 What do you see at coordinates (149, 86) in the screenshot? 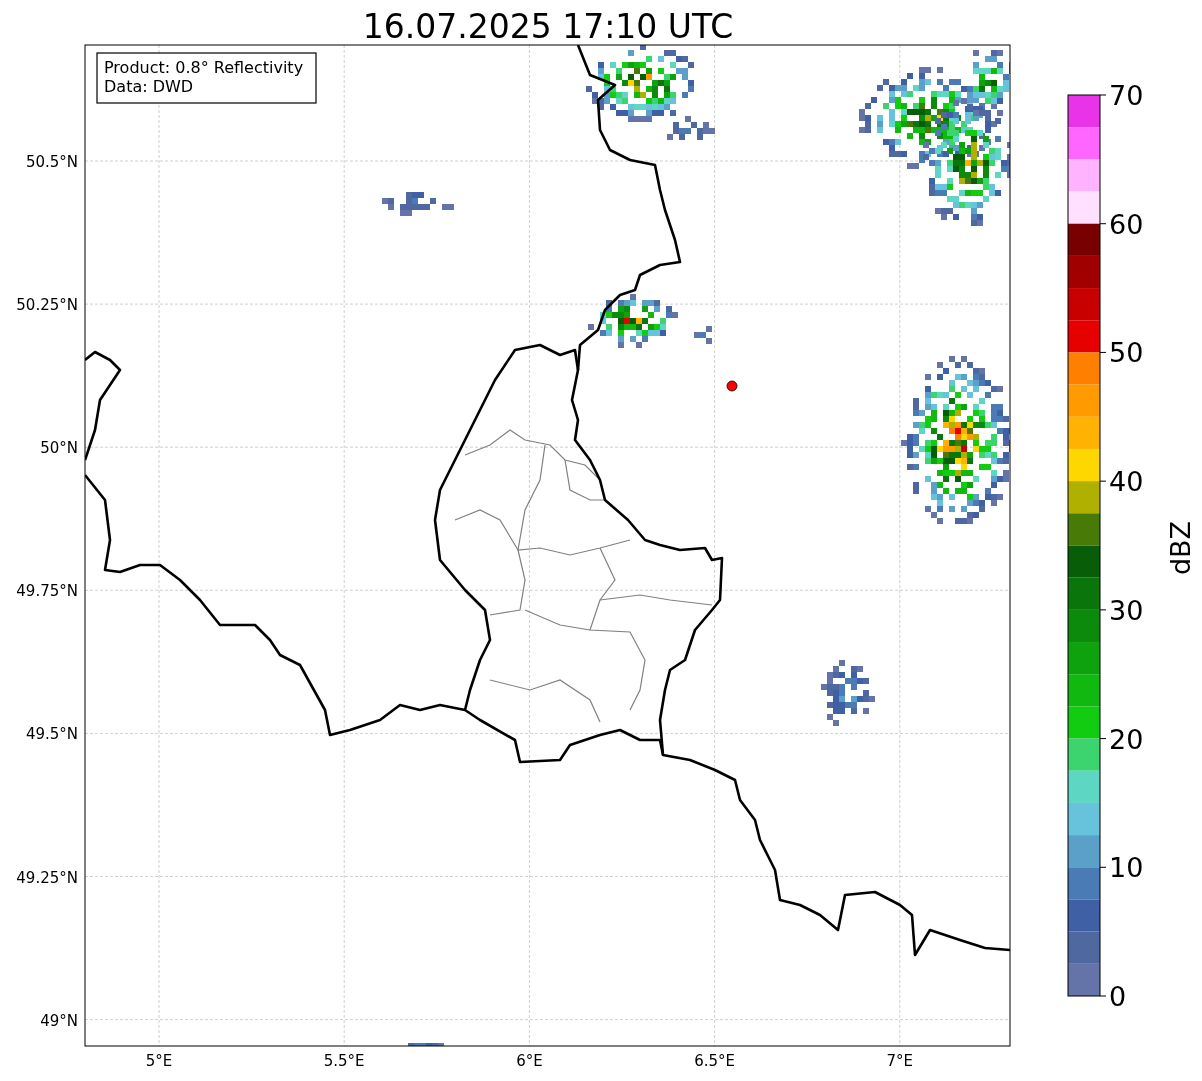
I see `info-text: Data: DWD` at bounding box center [149, 86].